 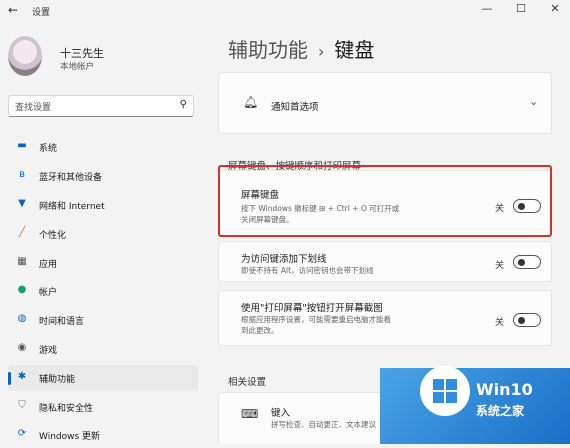 What do you see at coordinates (500, 411) in the screenshot?
I see `watermark-text: 系统之家` at bounding box center [500, 411].